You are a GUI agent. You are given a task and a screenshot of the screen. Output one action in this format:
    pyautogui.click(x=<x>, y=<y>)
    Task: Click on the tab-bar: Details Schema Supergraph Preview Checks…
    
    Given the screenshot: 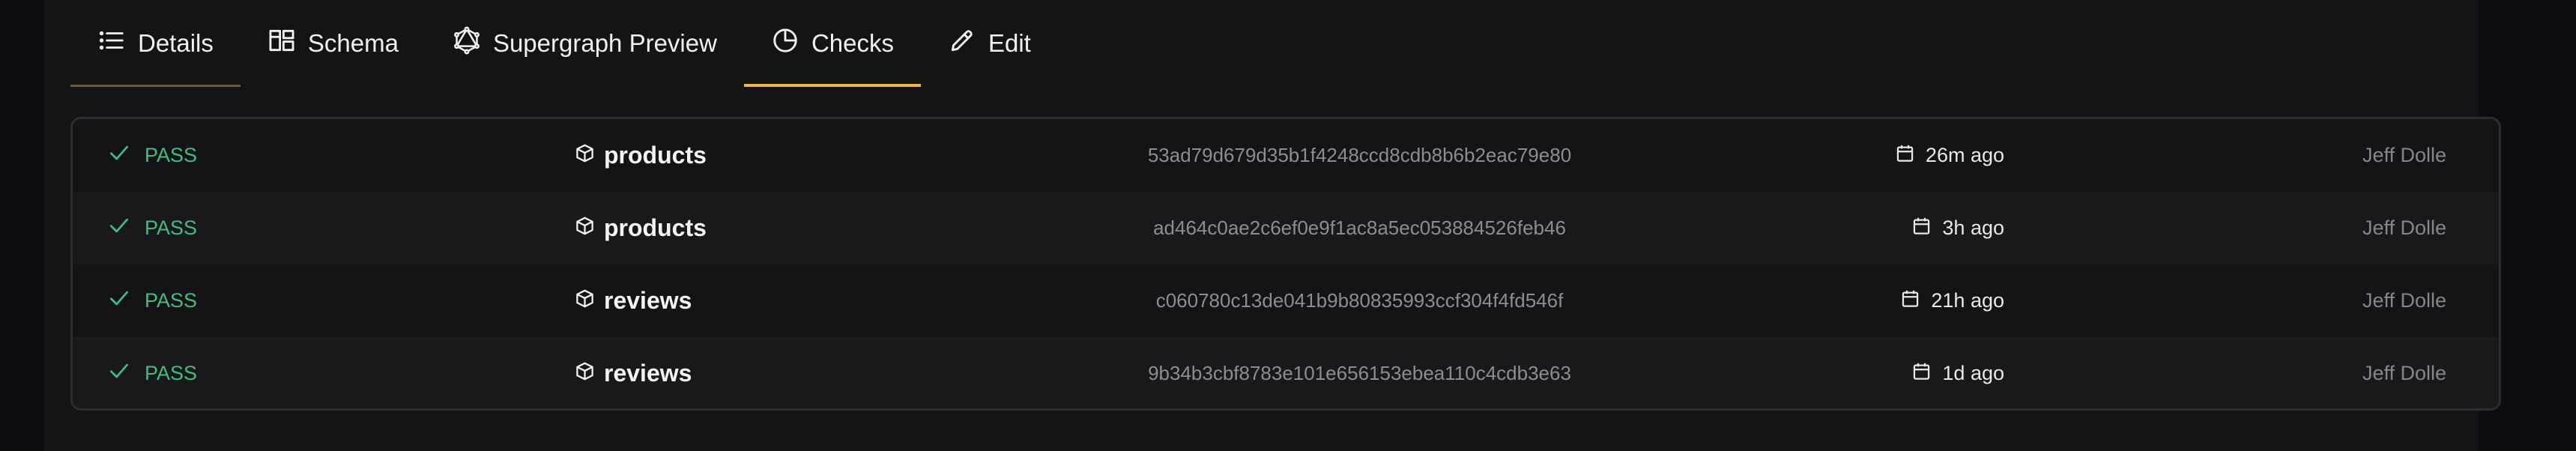 What is the action you would take?
    pyautogui.click(x=564, y=45)
    